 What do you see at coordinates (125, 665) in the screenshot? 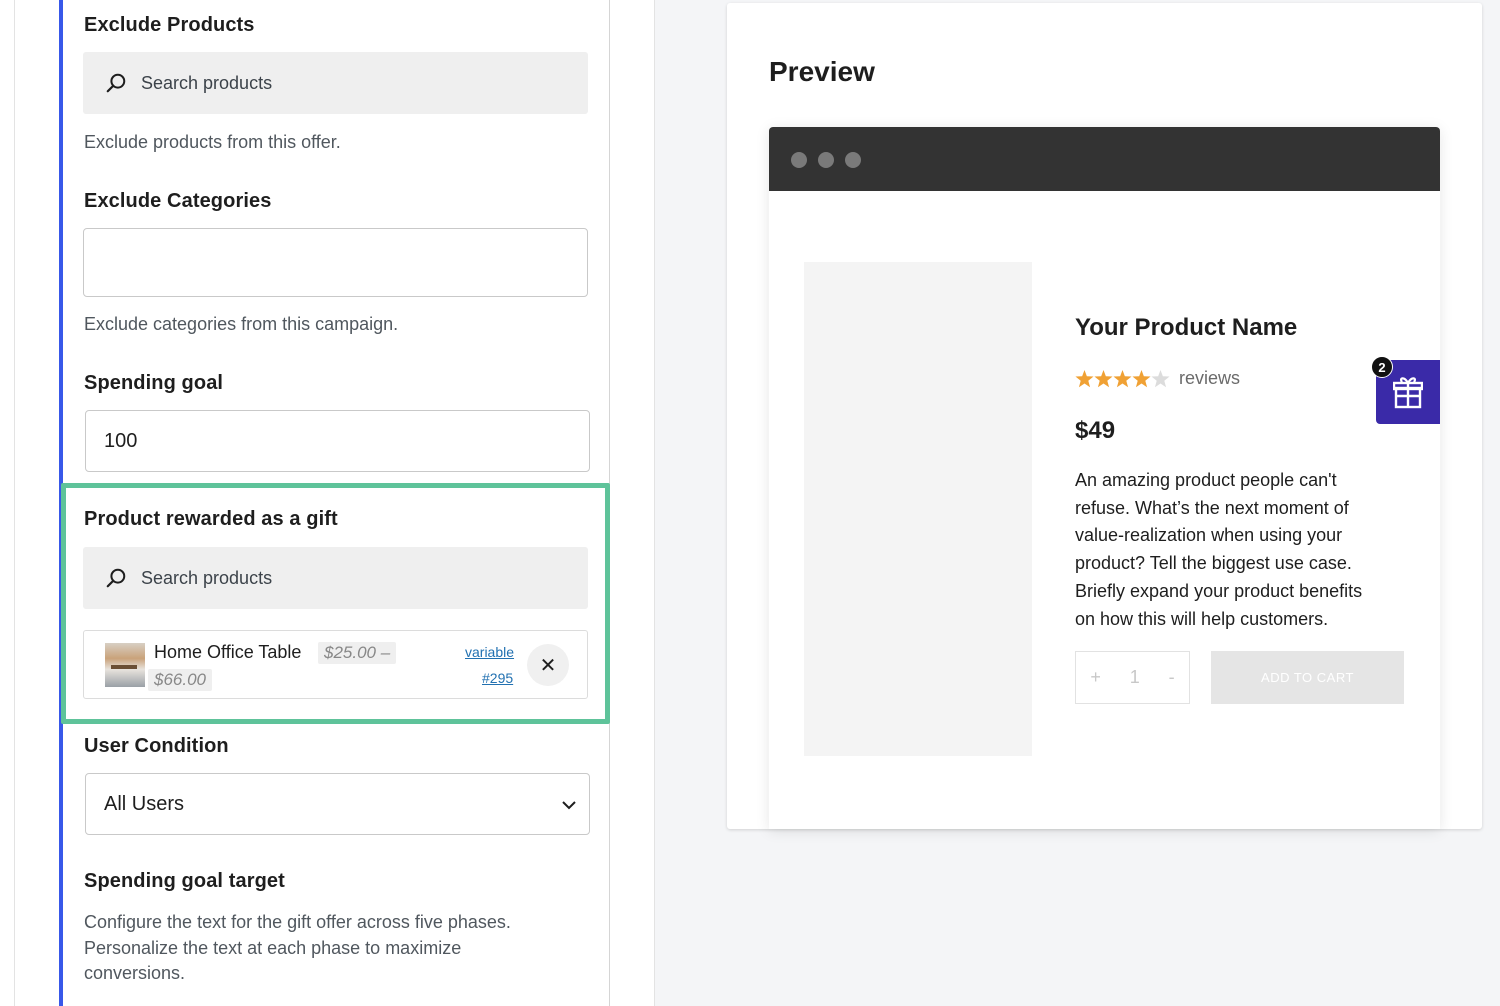
I see `product-thumbnail` at bounding box center [125, 665].